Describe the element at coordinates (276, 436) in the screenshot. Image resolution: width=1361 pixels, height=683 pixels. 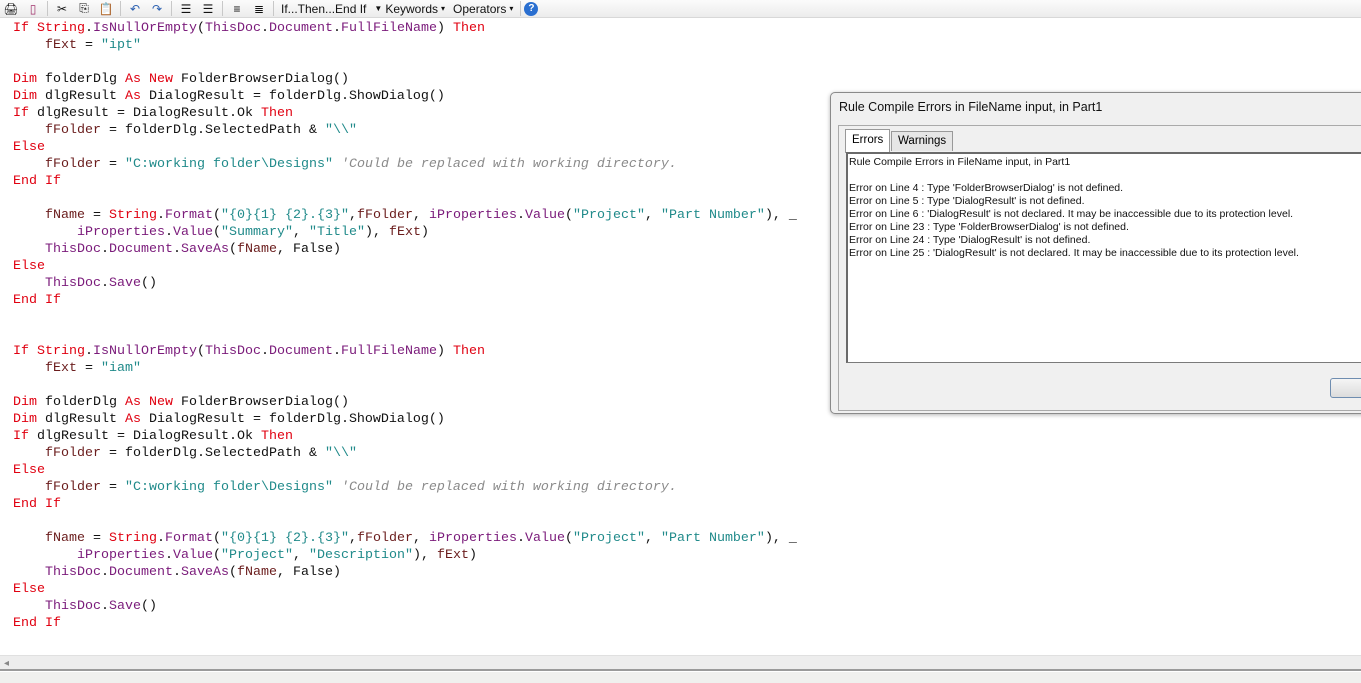
I see `keyword-token: Then` at that location.